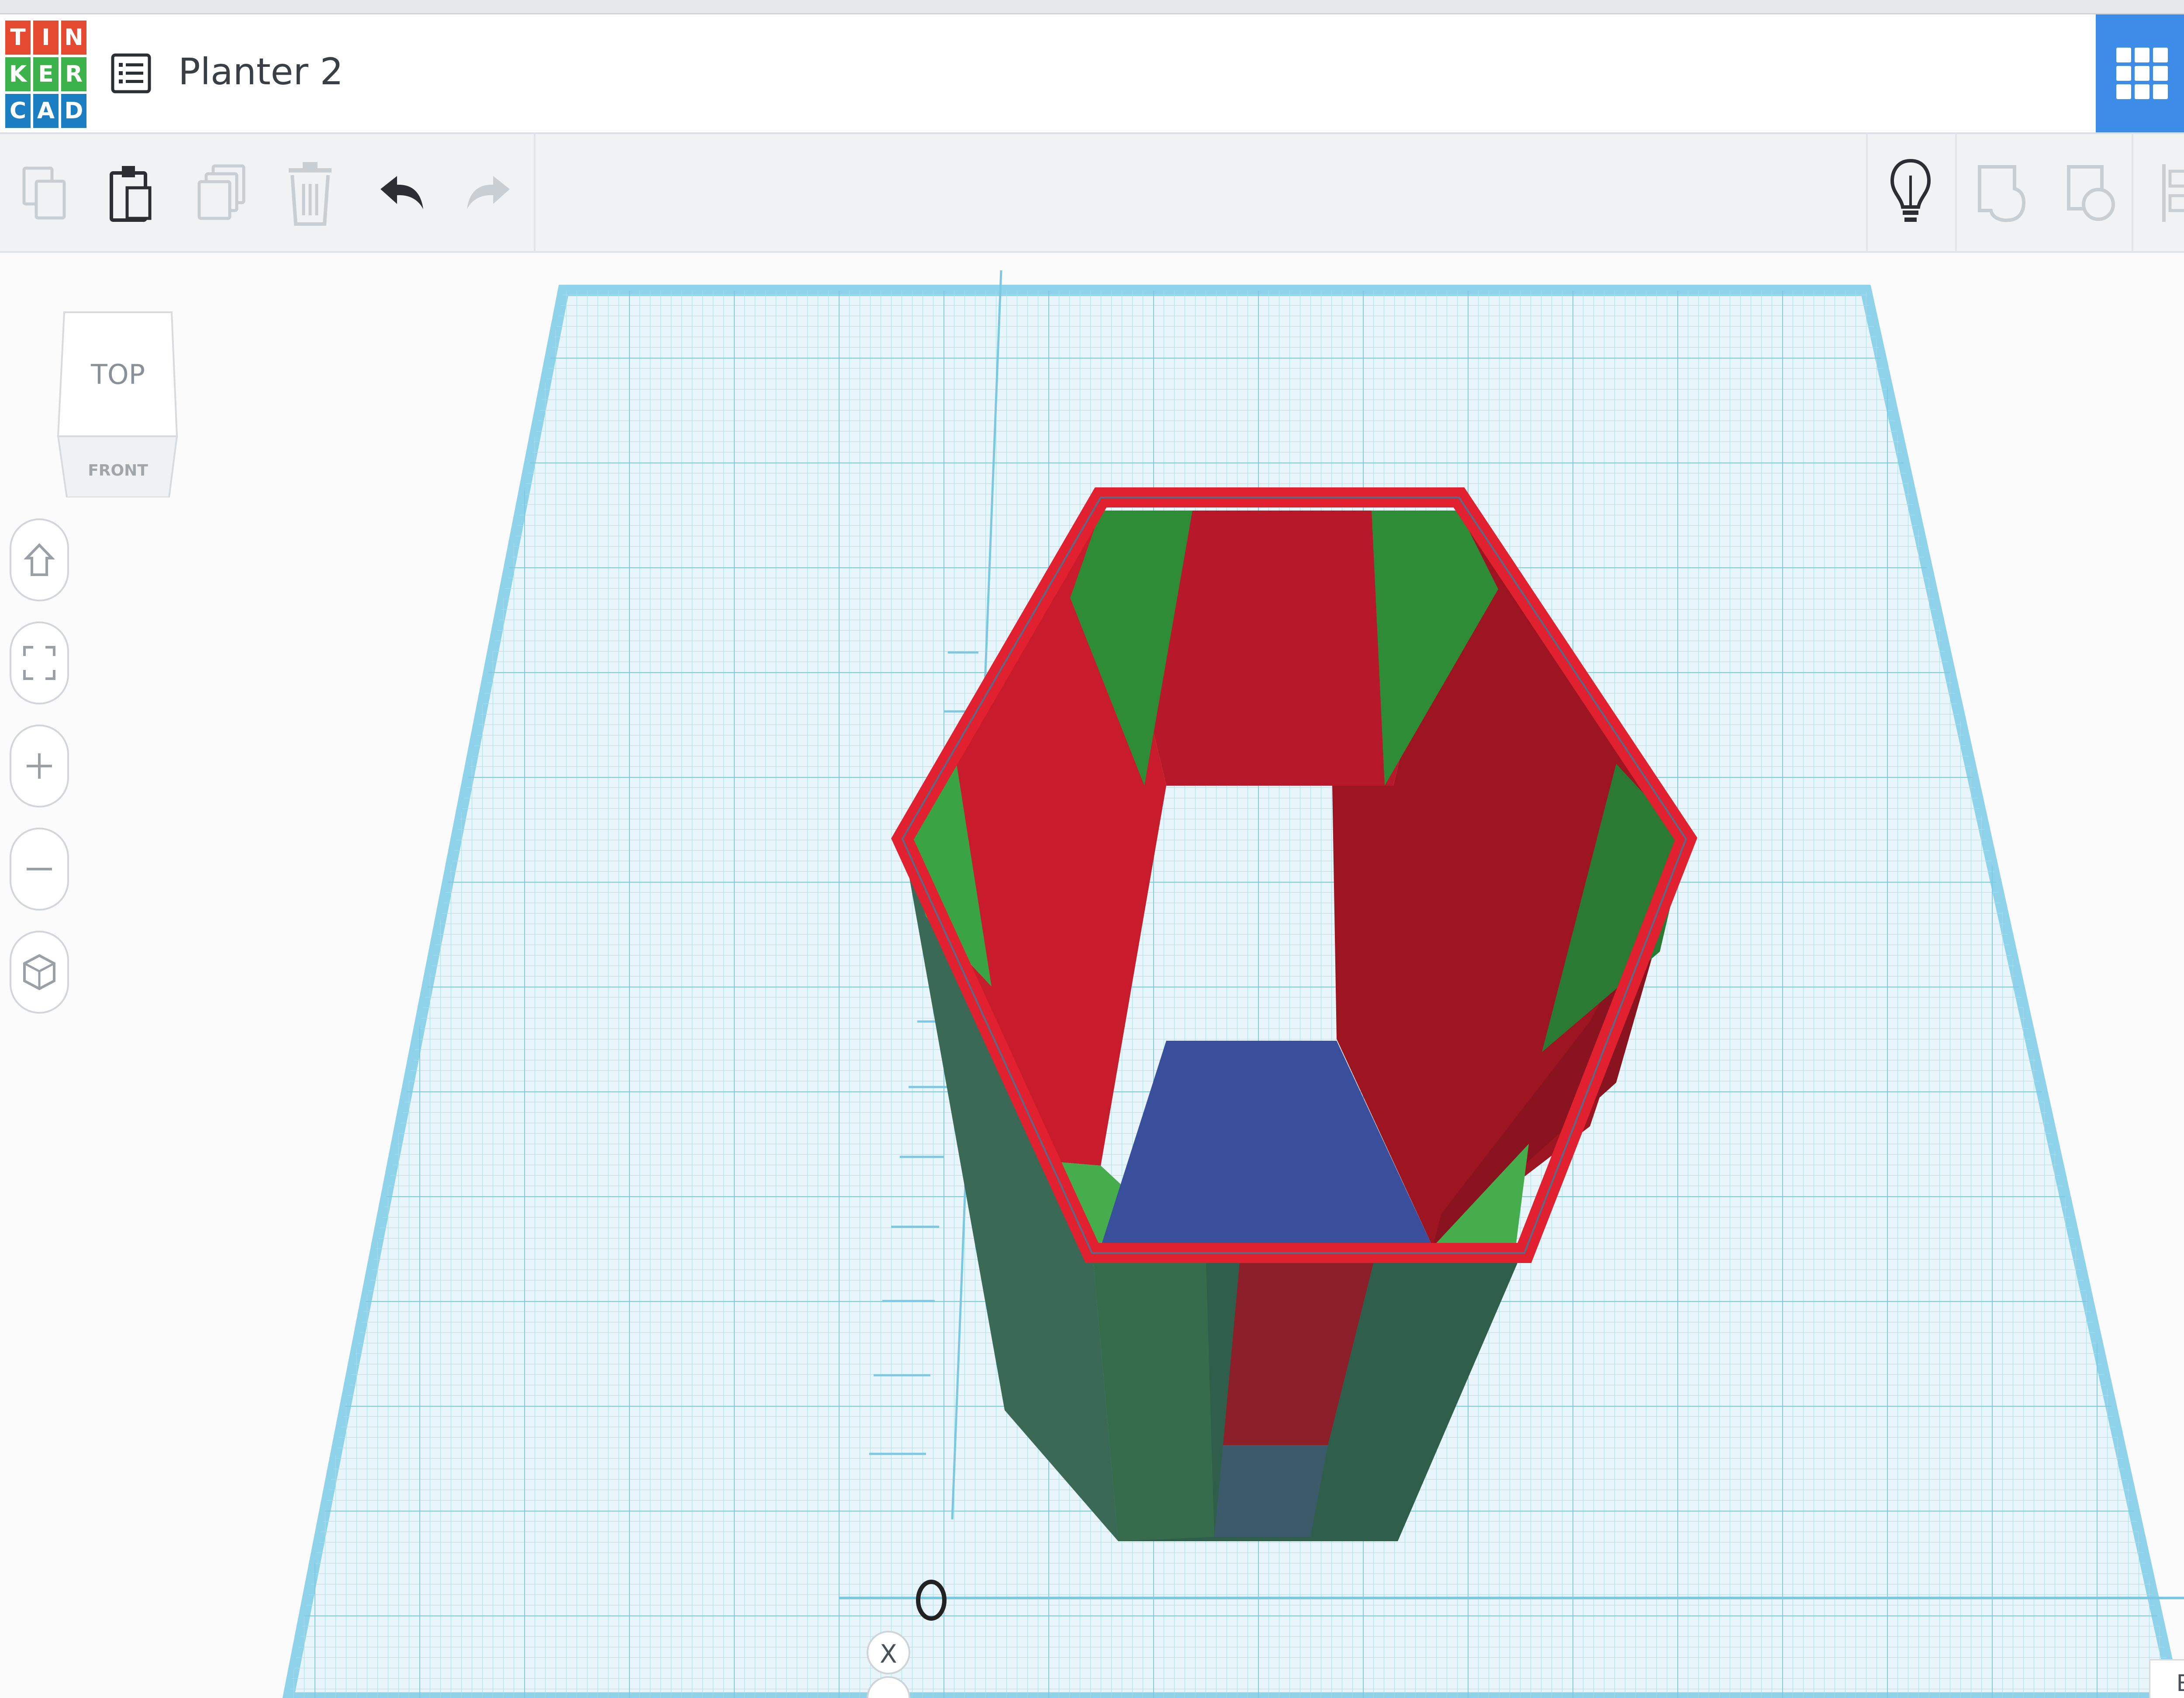 This screenshot has height=1698, width=2184. I want to click on group-button, so click(2001, 193).